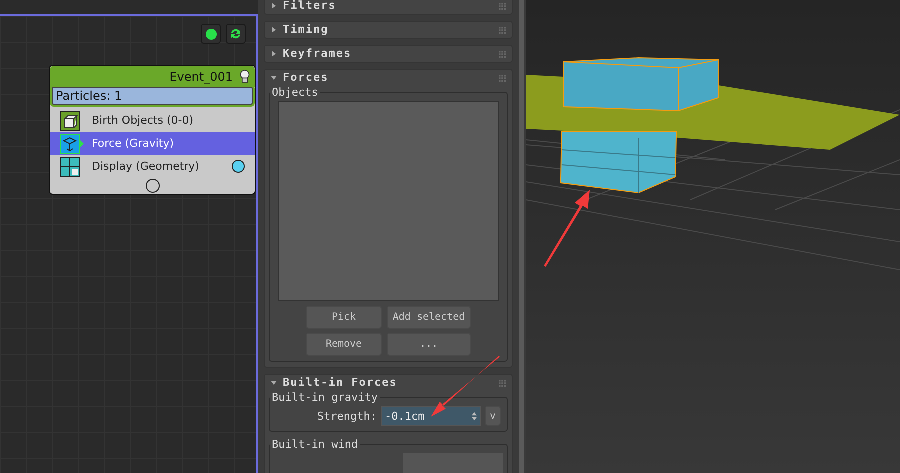  What do you see at coordinates (347, 416) in the screenshot?
I see `field-label: Strength:` at bounding box center [347, 416].